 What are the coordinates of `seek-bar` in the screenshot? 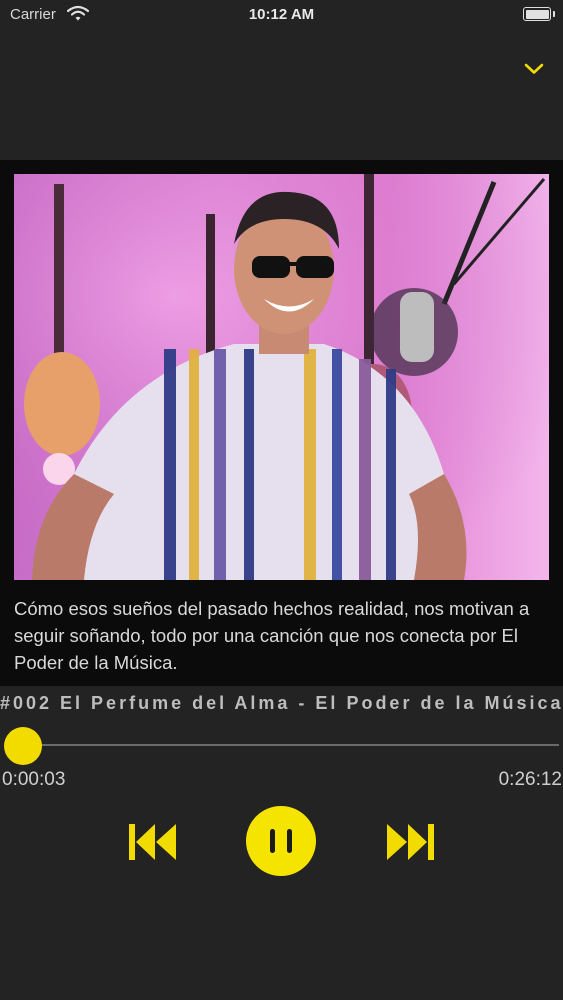 It's located at (290, 745).